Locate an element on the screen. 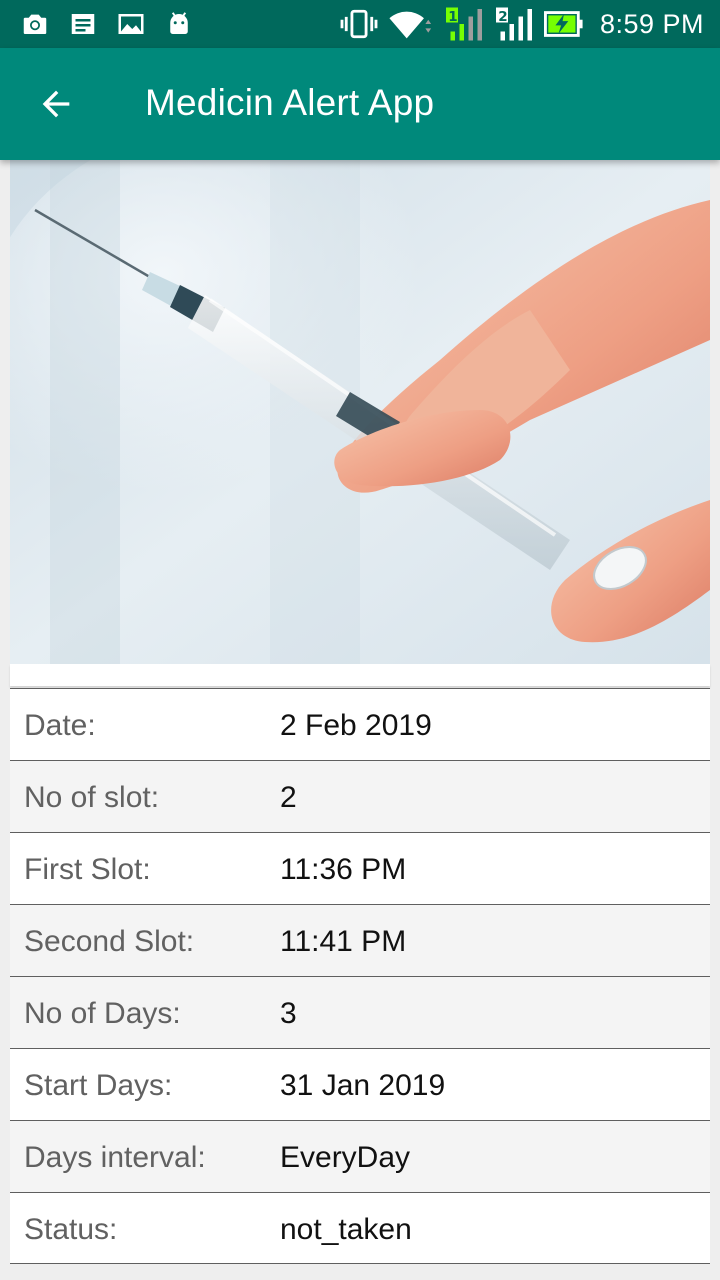  row-label: First Slot: is located at coordinates (87, 869).